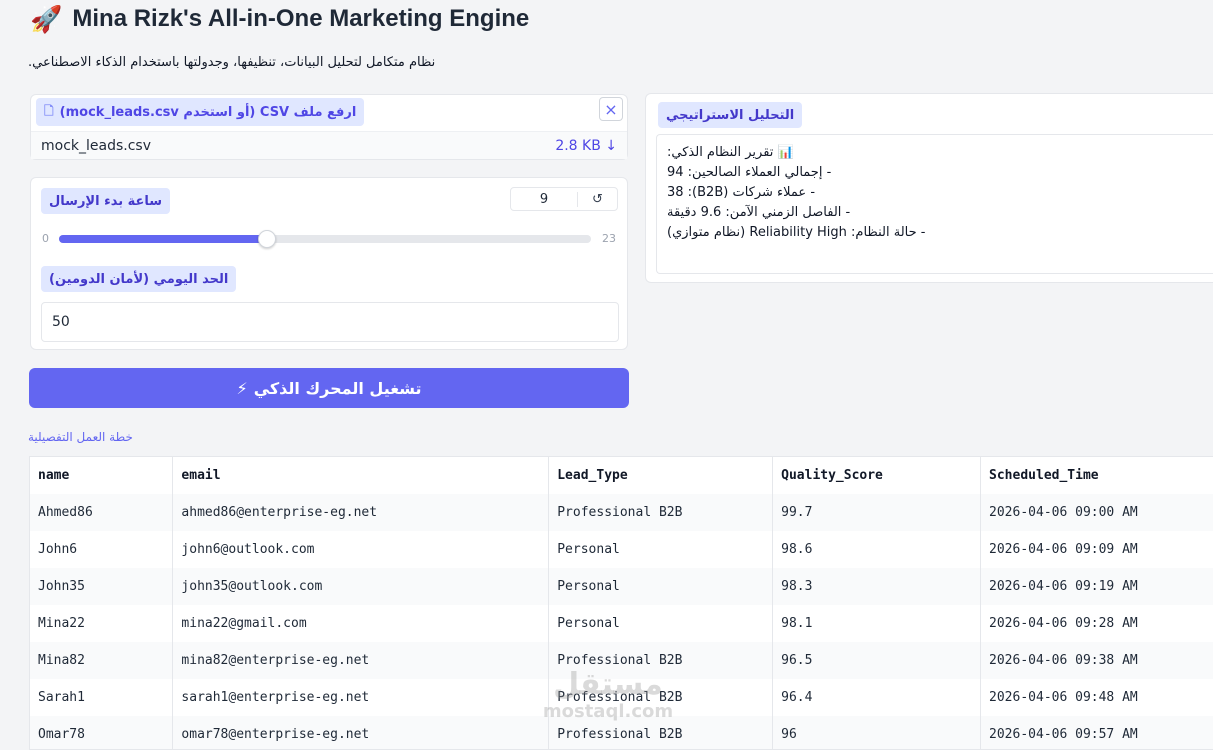 Image resolution: width=1213 pixels, height=750 pixels. What do you see at coordinates (139, 279) in the screenshot?
I see `daily-limit-label: الحد اليومي (لأمان الدومين)` at bounding box center [139, 279].